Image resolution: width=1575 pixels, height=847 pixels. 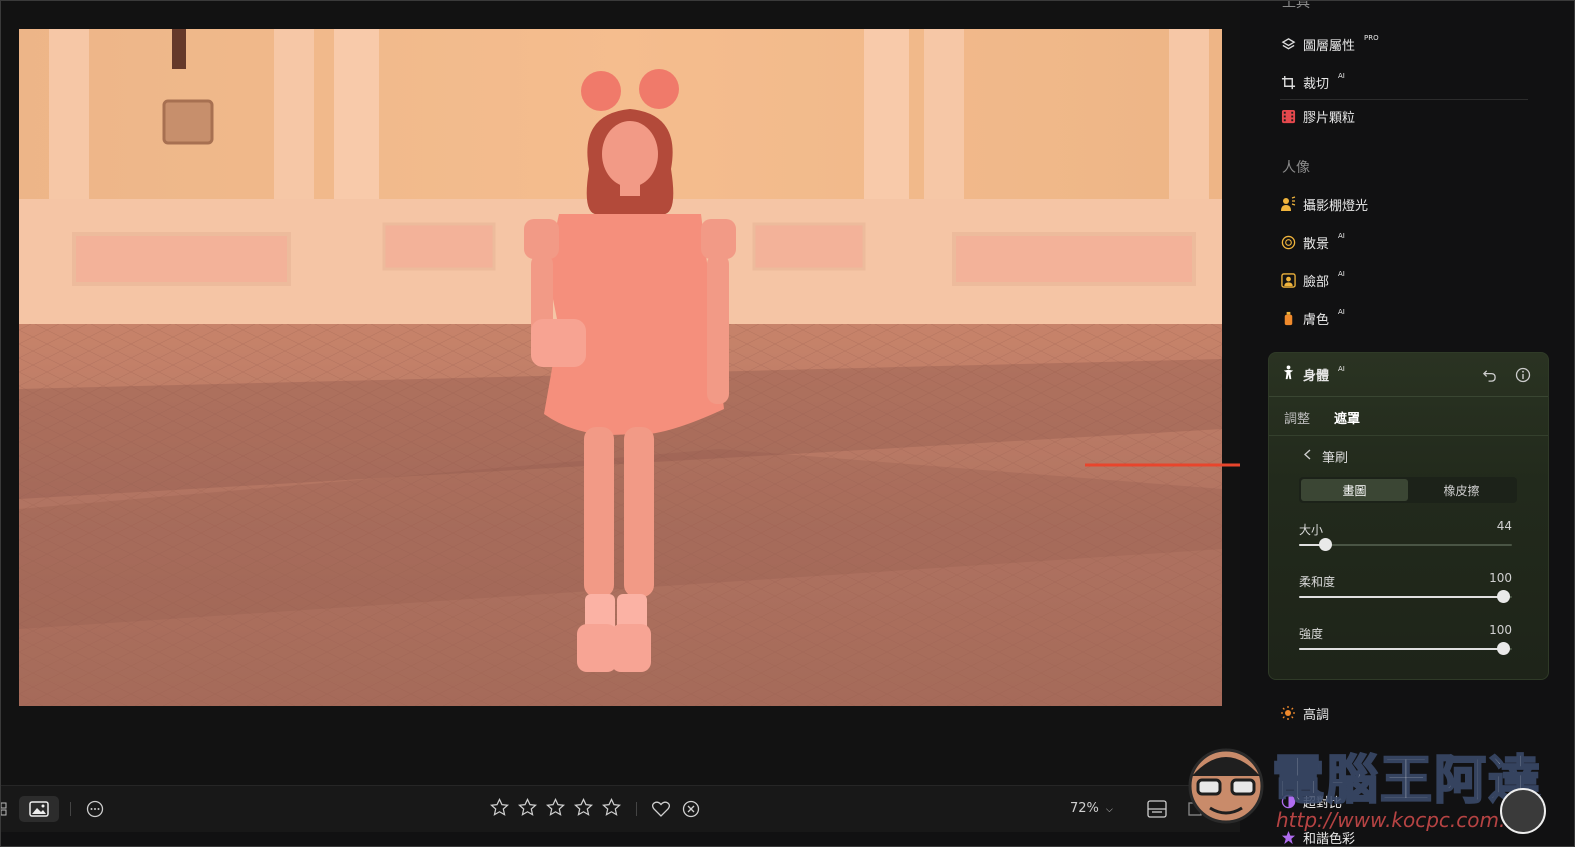 I want to click on tool-label: 高調, so click(x=1316, y=715).